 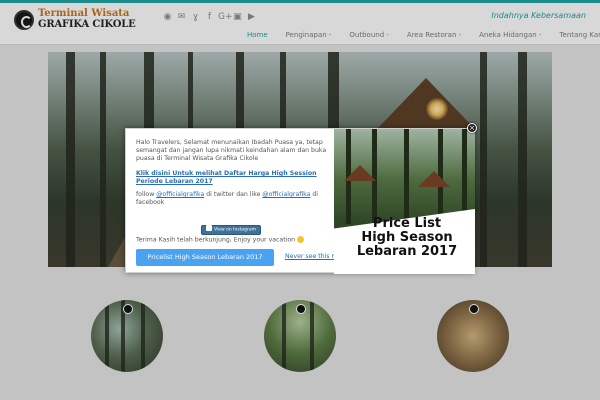 I want to click on pricelist-promo-image: Price List High Season Lebaran 2017, so click(x=404, y=201).